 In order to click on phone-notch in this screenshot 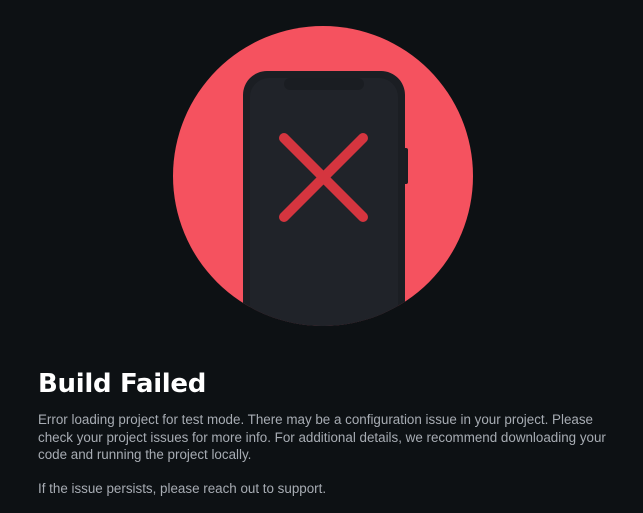, I will do `click(324, 84)`.